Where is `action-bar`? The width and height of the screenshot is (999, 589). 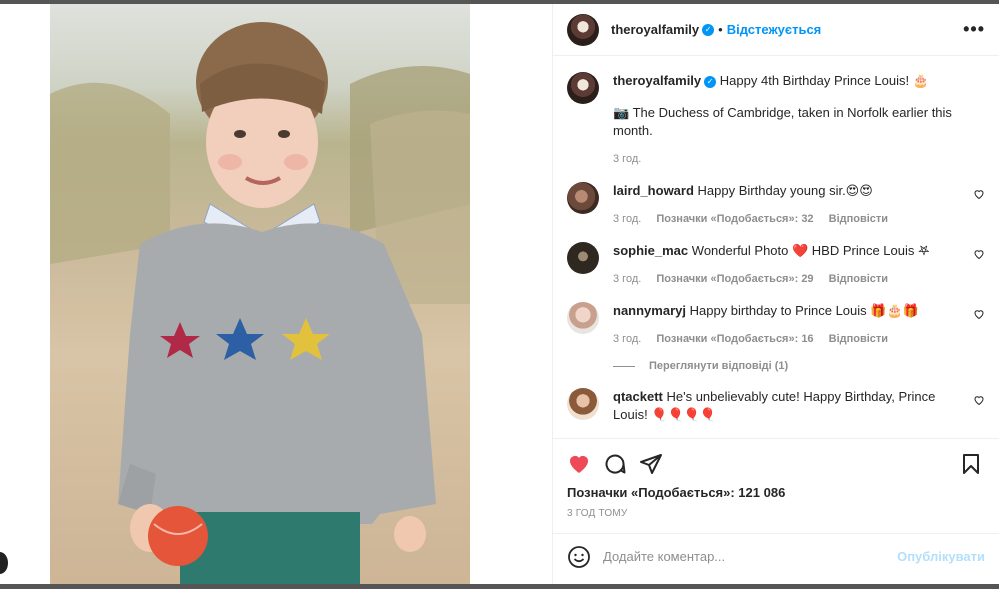 action-bar is located at coordinates (776, 464).